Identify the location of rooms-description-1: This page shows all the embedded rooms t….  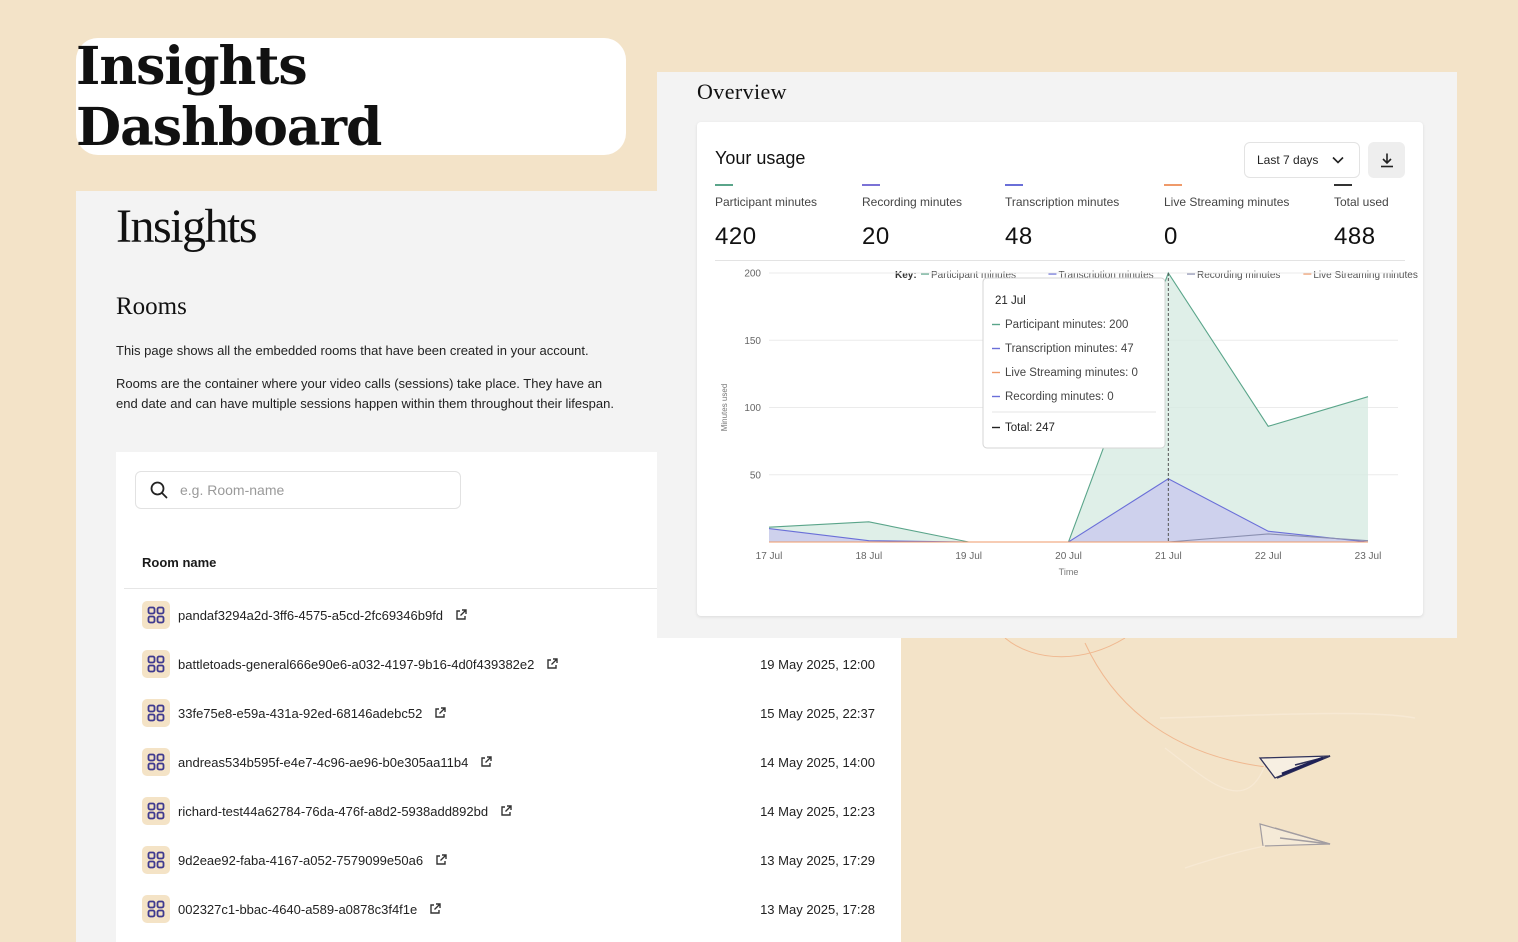
(352, 350).